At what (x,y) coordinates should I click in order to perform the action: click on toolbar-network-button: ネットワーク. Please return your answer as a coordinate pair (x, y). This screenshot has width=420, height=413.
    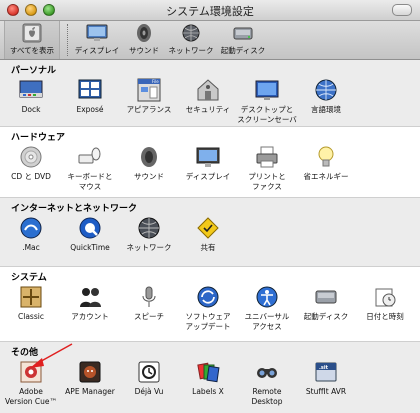
    Looking at the image, I should click on (191, 40).